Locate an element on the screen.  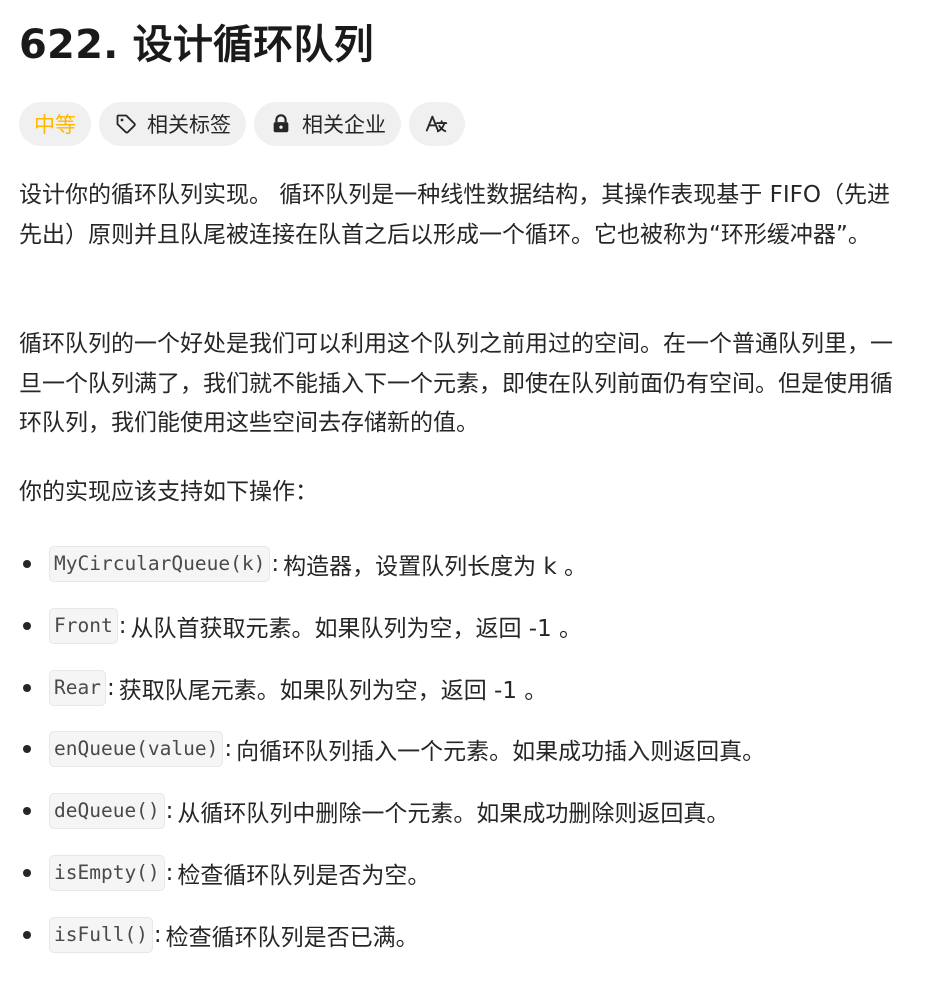
problem-title: 622. 设计循环队列 is located at coordinates (196, 45).